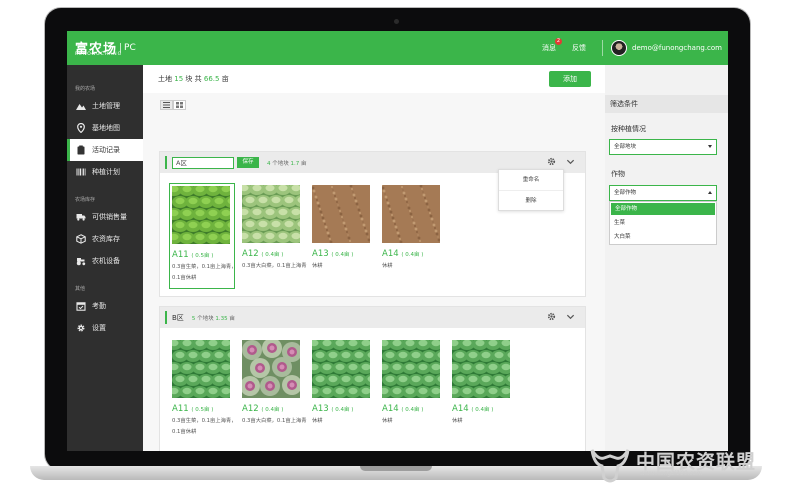  Describe the element at coordinates (105, 306) in the screenshot. I see `sidebar-item-calendar: 考勤` at that location.